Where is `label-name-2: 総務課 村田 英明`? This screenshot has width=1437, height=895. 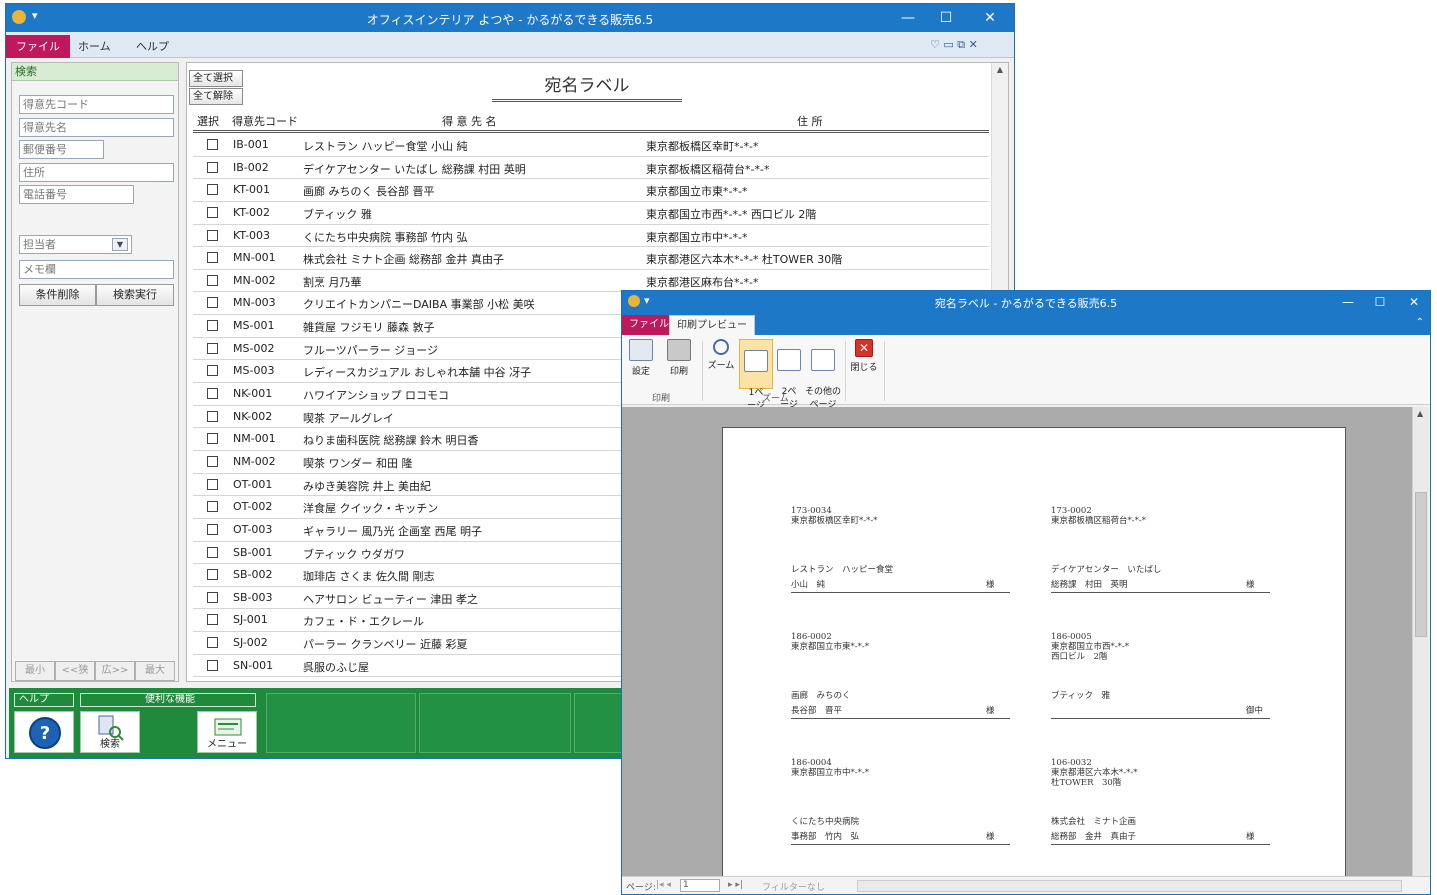 label-name-2: 総務課 村田 英明 is located at coordinates (1089, 585).